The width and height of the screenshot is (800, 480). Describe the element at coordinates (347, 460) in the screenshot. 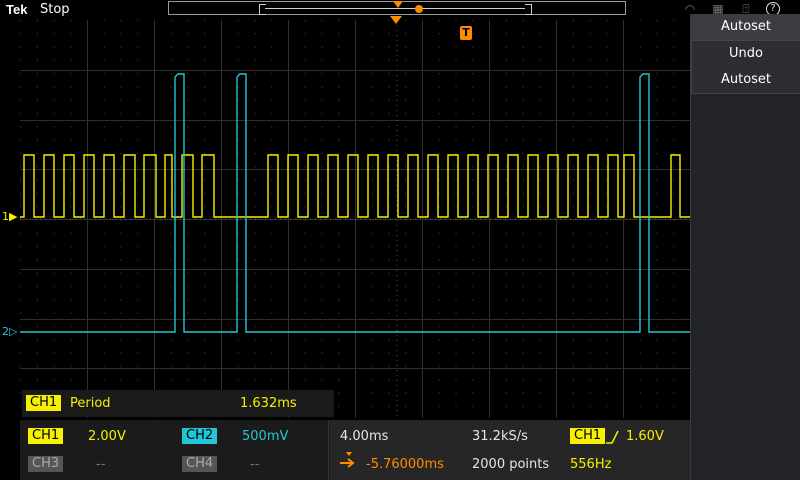

I see `horizontal-position-icon` at that location.